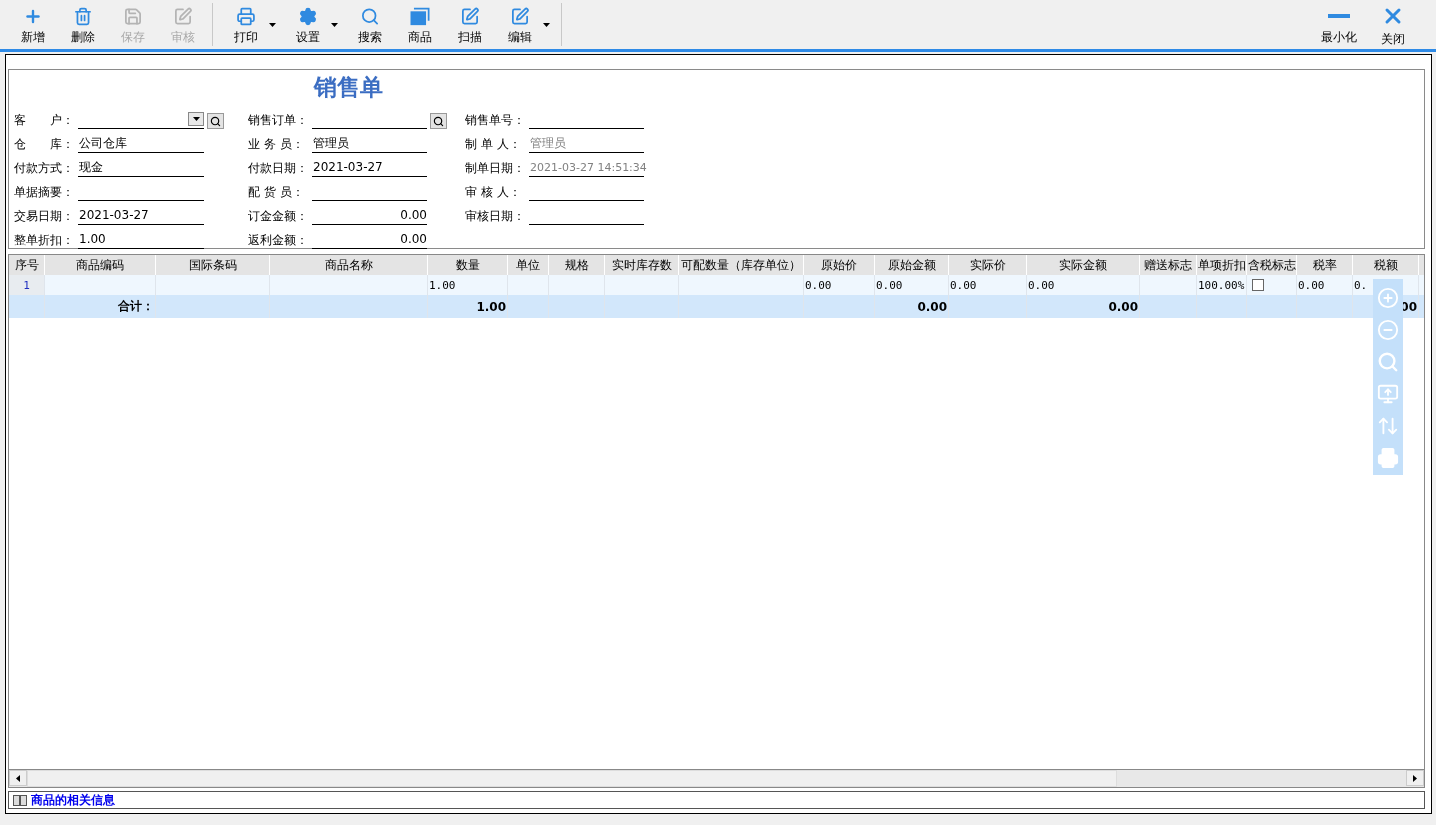 This screenshot has width=1436, height=825. I want to click on input-field: 2021-03-27 14:51:34, so click(586, 168).